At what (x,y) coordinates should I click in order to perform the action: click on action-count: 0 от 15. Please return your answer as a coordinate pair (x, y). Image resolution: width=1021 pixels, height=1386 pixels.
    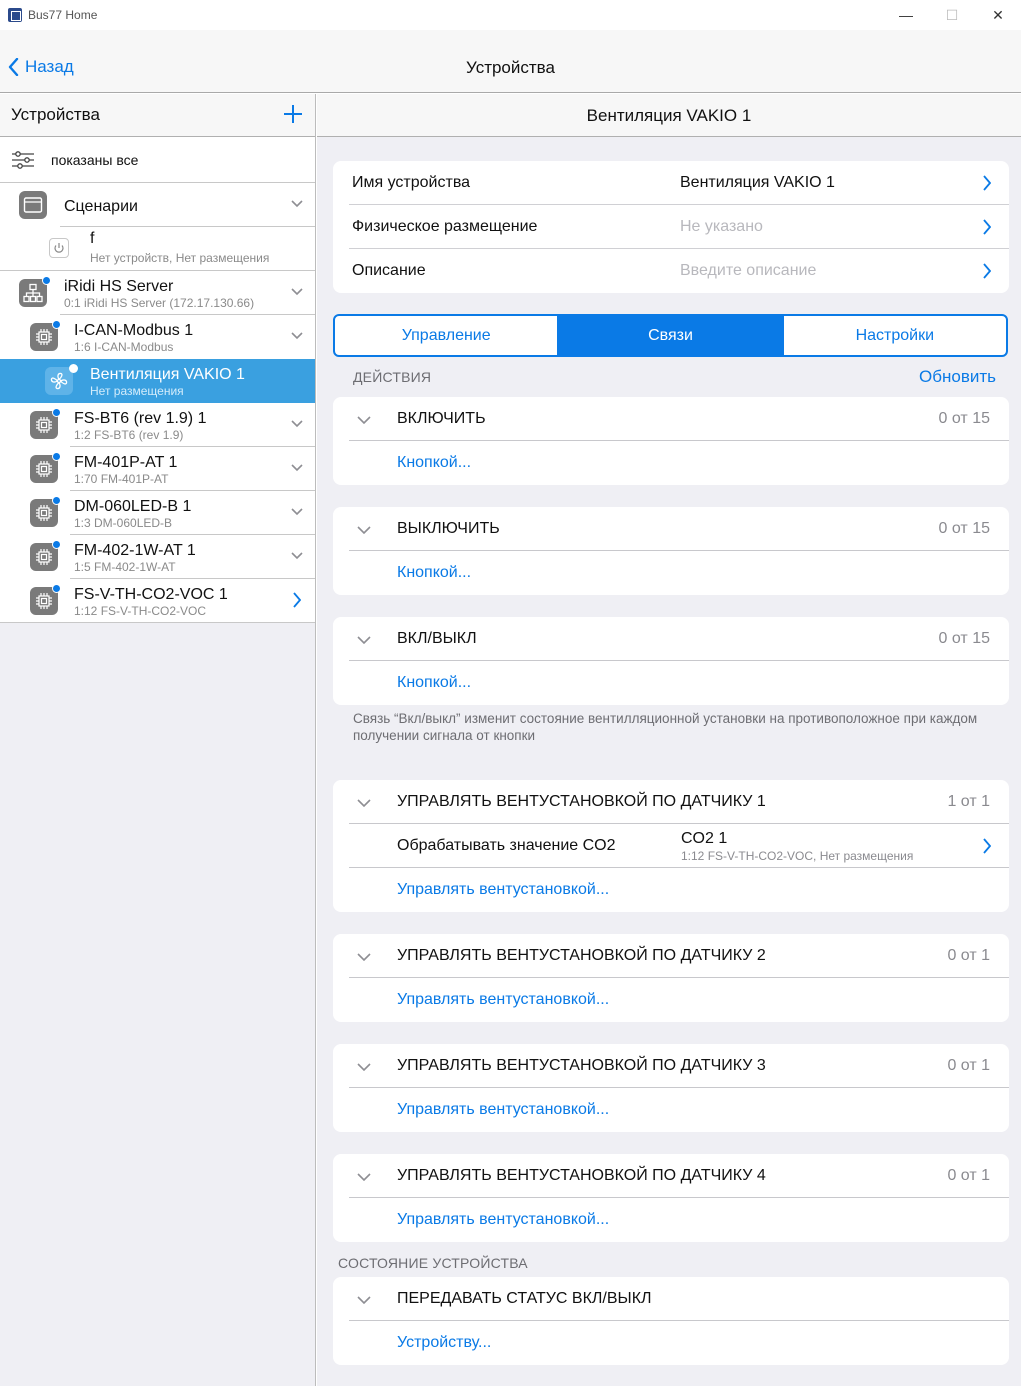
    Looking at the image, I should click on (964, 418).